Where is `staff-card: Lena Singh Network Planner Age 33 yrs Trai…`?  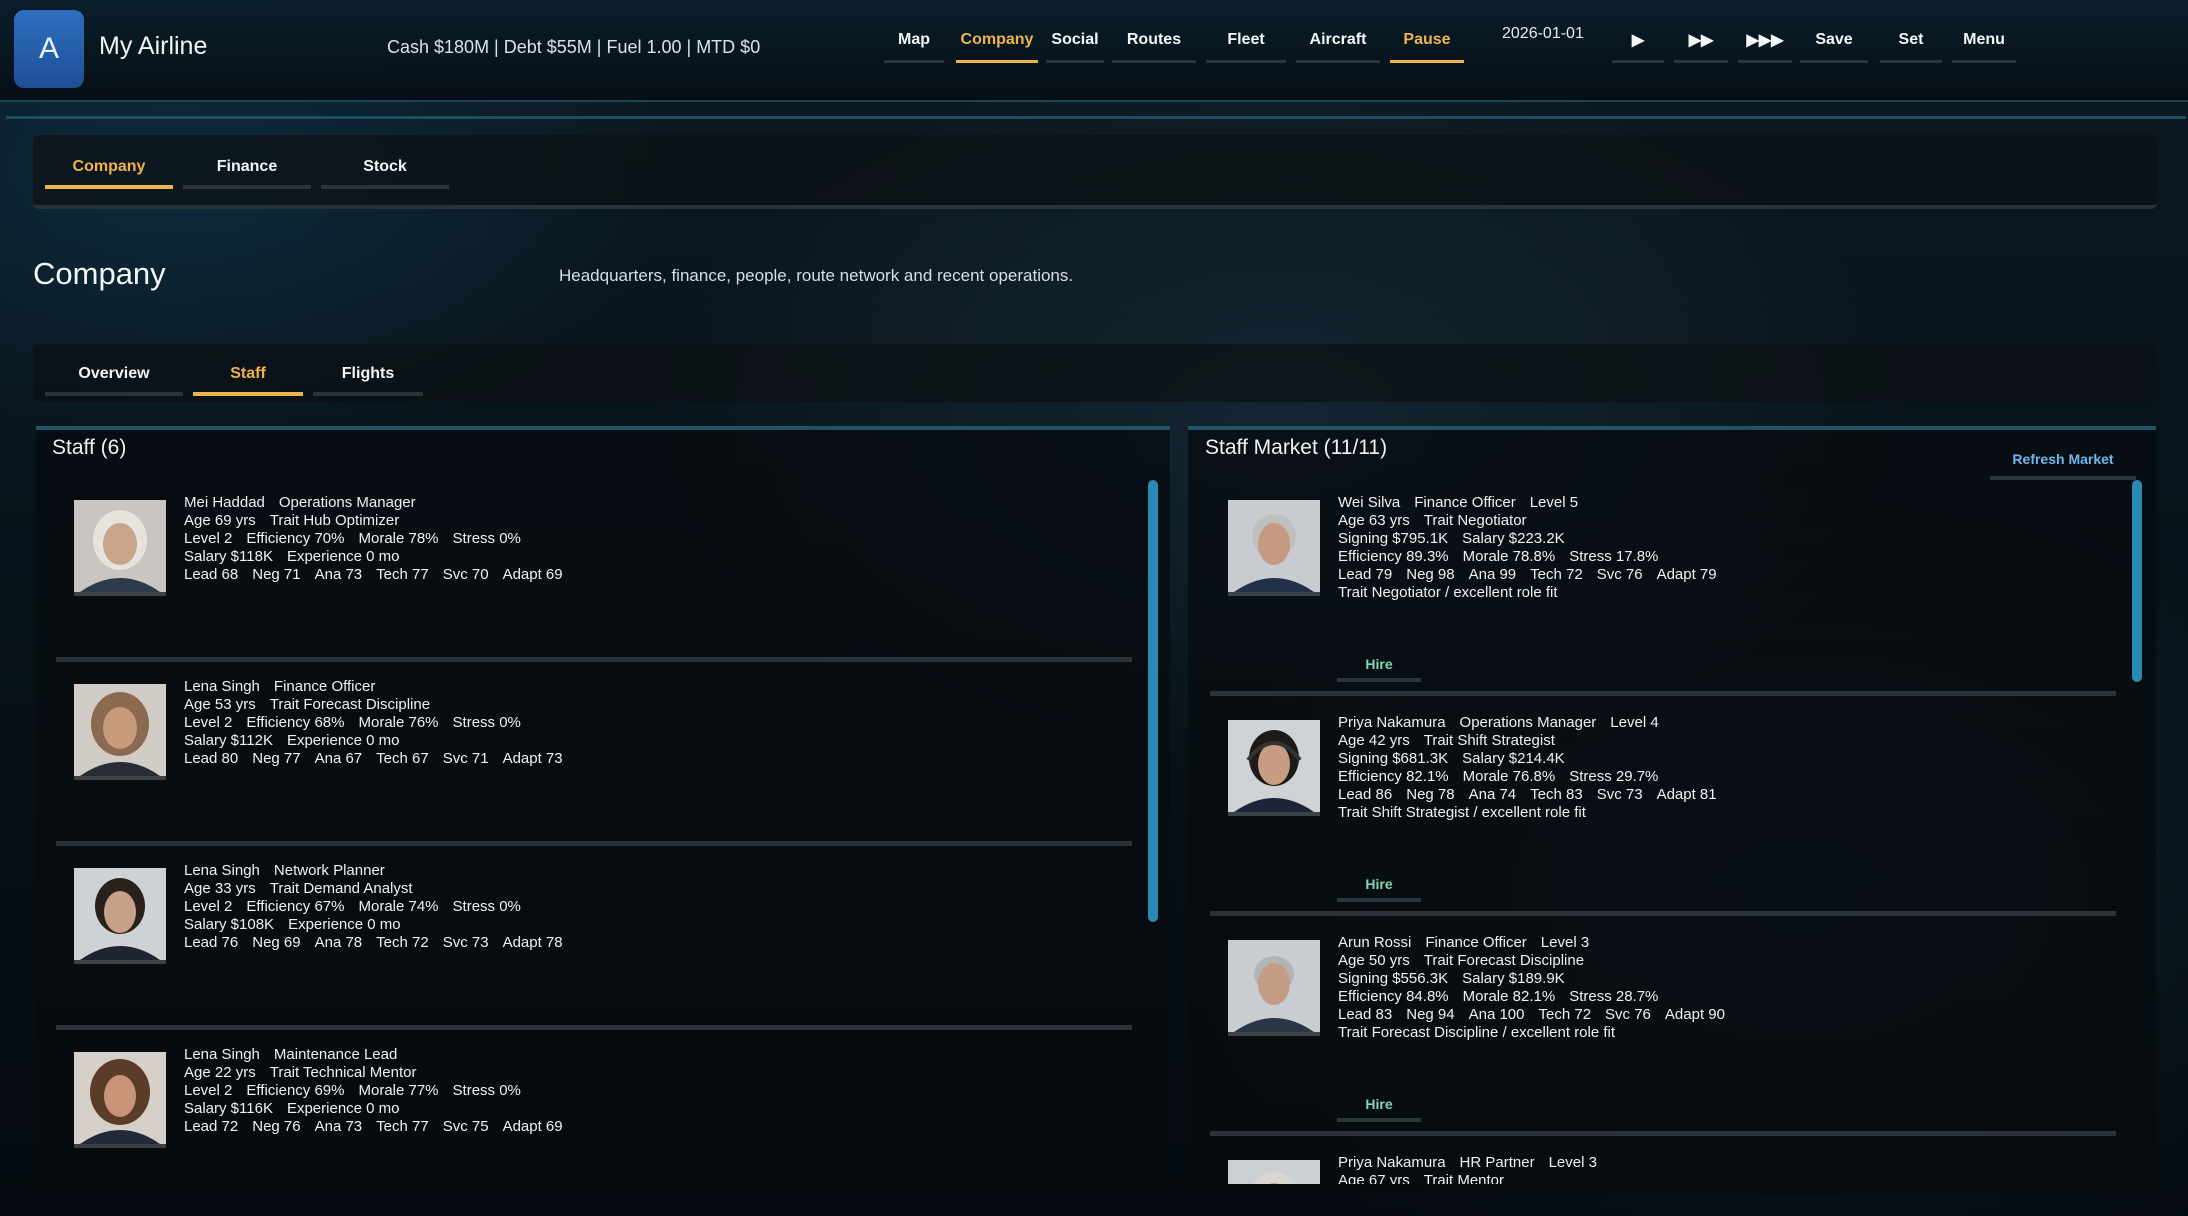
staff-card: Lena Singh Network Planner Age 33 yrs Trai… is located at coordinates (594, 942).